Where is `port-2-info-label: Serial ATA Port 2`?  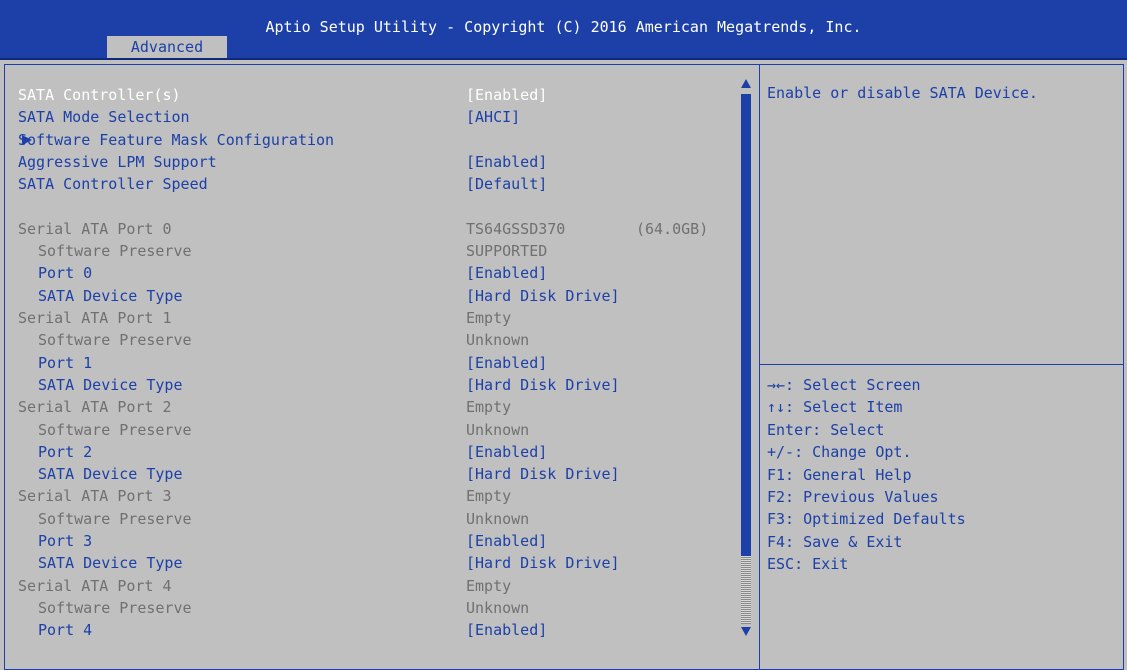
port-2-info-label: Serial ATA Port 2 is located at coordinates (95, 407).